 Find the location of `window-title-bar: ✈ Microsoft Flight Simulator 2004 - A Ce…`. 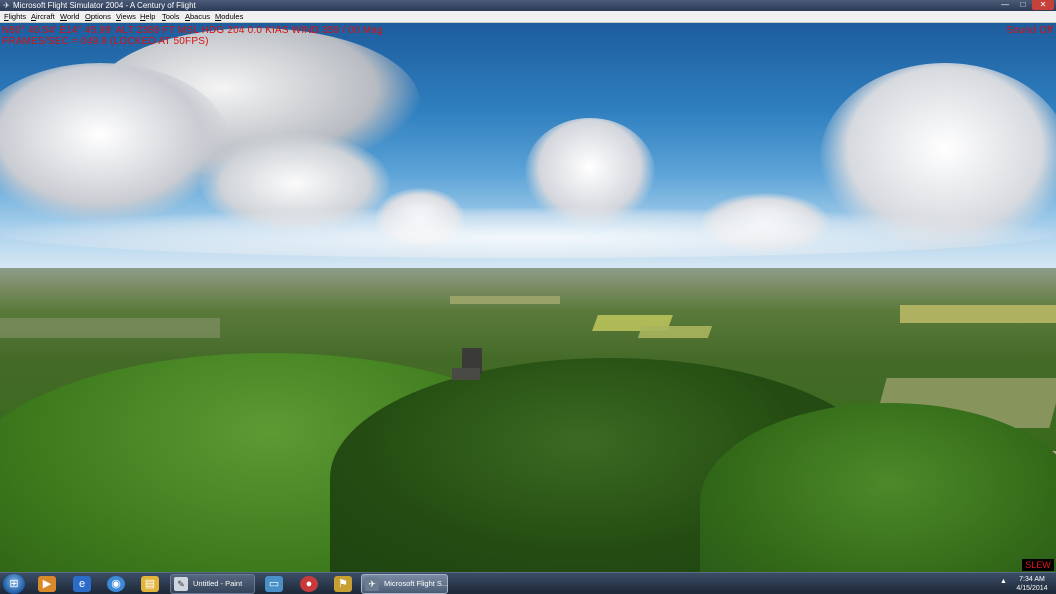

window-title-bar: ✈ Microsoft Flight Simulator 2004 - A Ce… is located at coordinates (528, 5).